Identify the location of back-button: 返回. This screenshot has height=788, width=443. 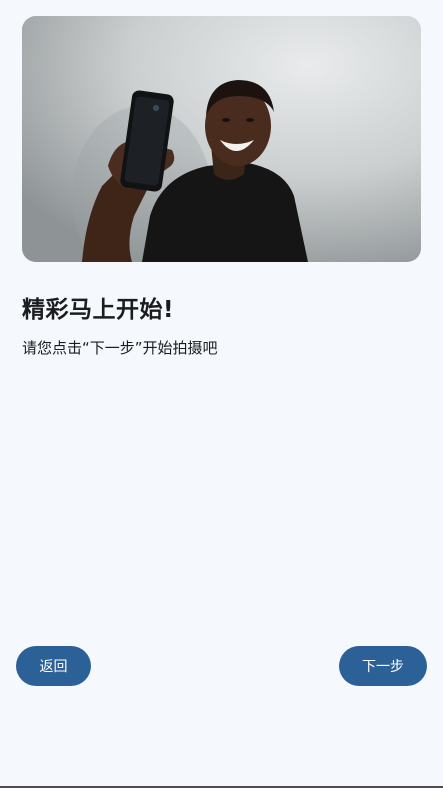
(53, 666).